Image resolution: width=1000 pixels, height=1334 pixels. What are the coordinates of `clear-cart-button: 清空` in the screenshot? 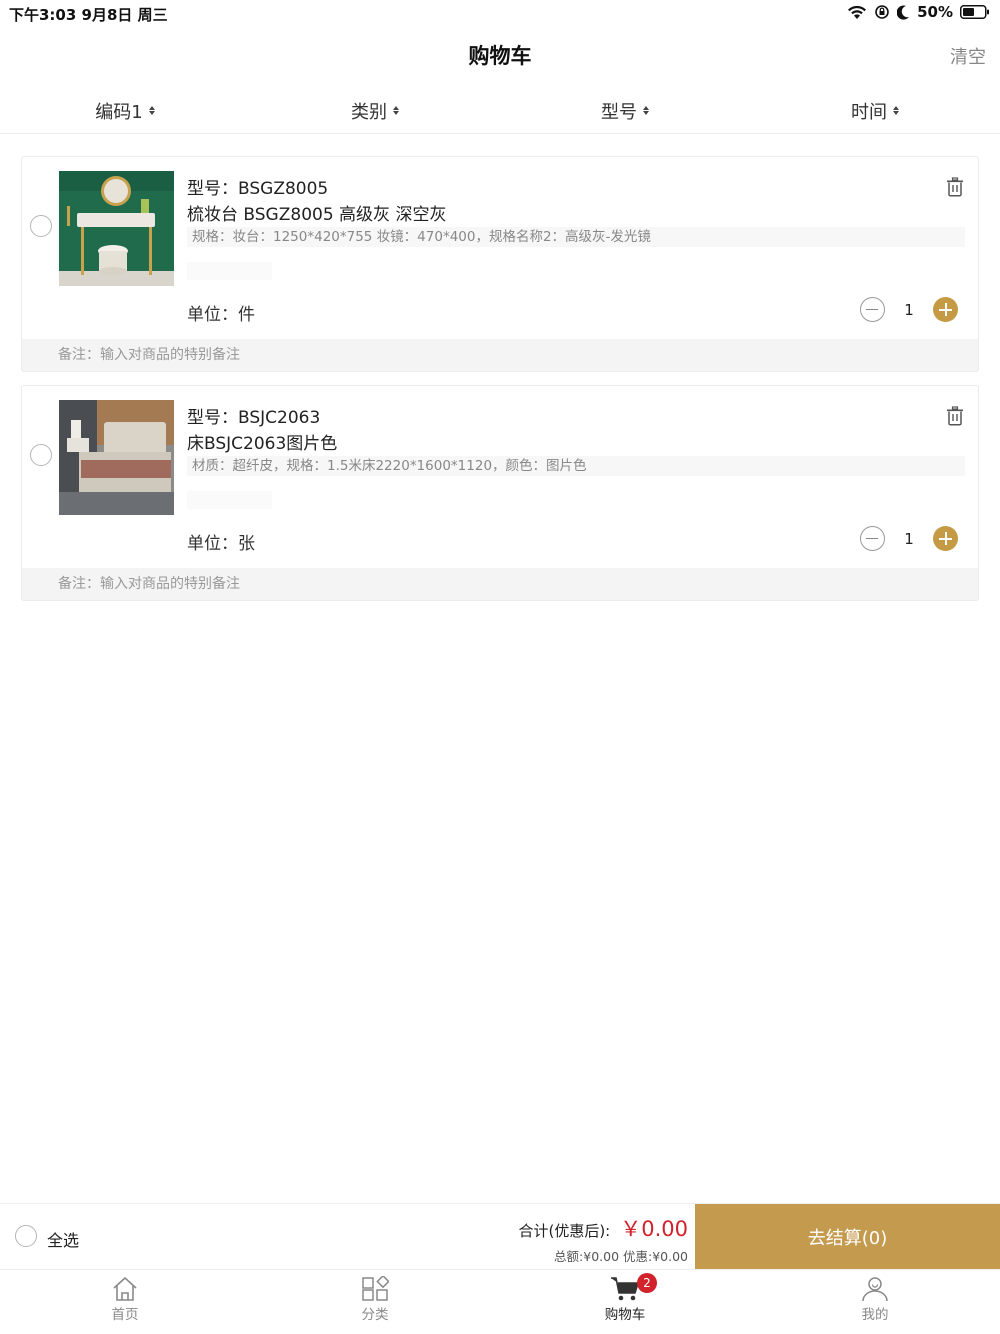 It's located at (968, 56).